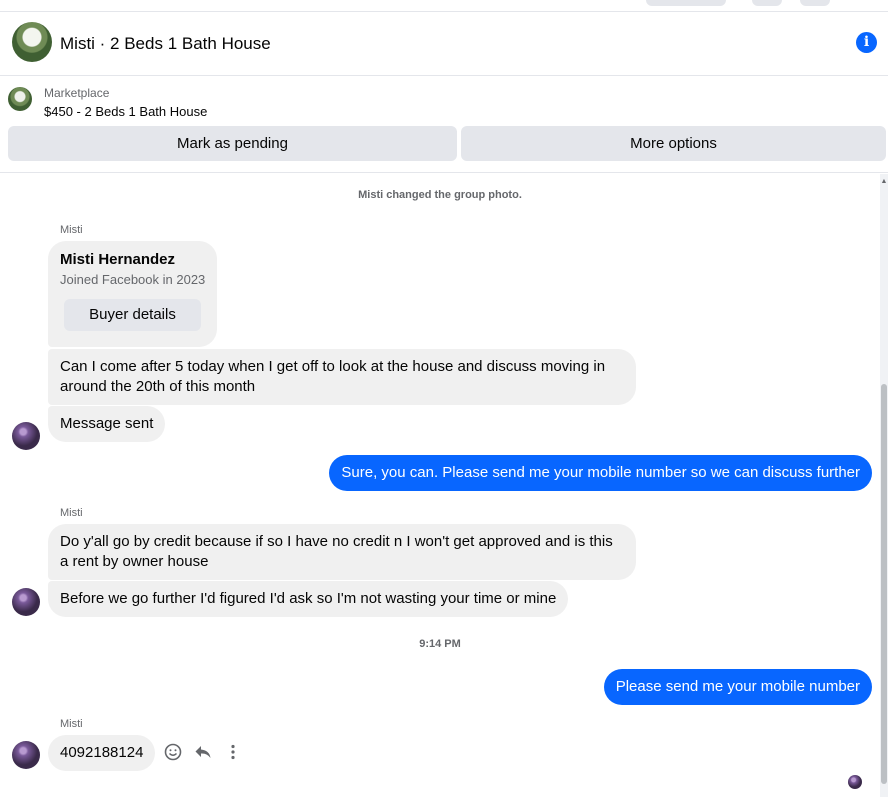  Describe the element at coordinates (866, 42) in the screenshot. I see `info-icon: i` at that location.